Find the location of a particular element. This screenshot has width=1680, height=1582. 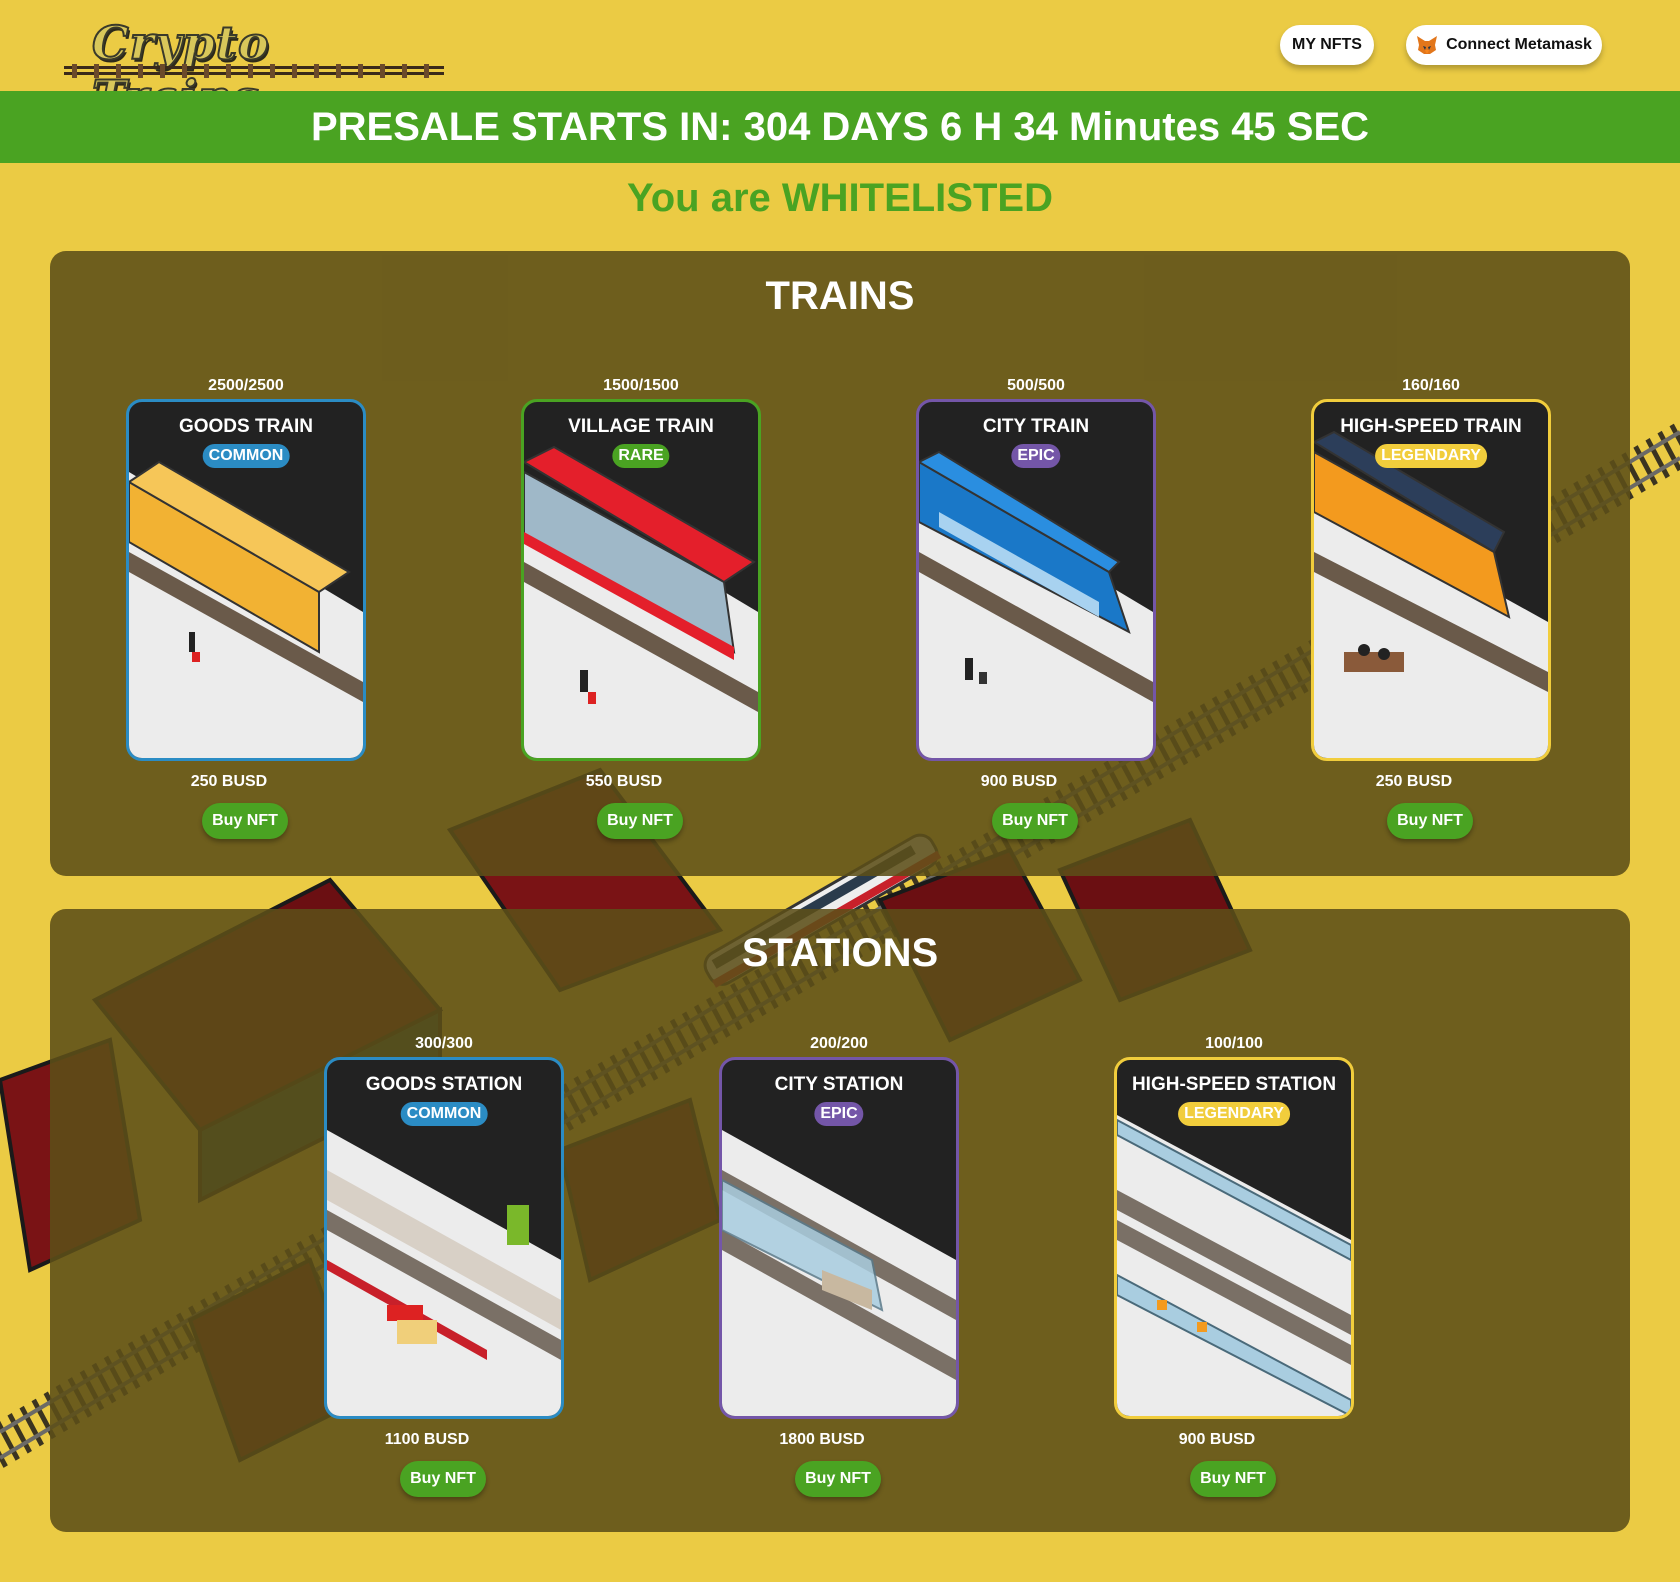

nft-price: 550 BUSD is located at coordinates (624, 781).